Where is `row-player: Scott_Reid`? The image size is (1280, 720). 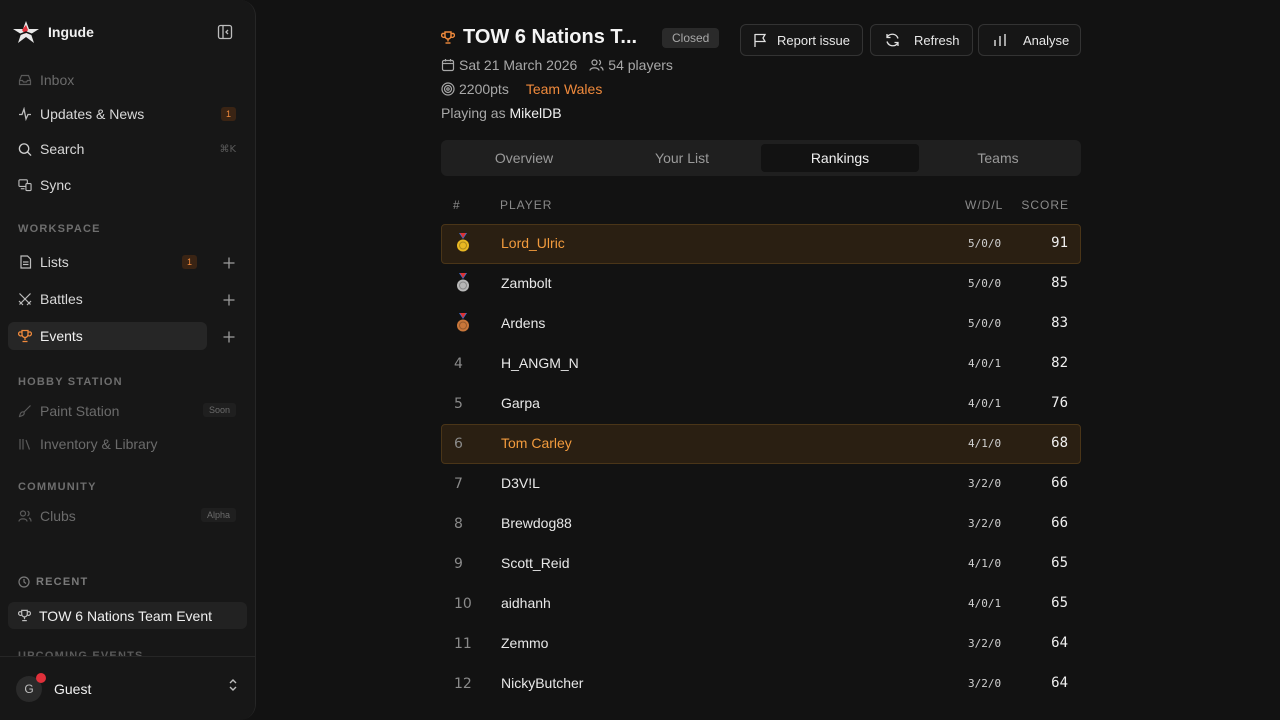
row-player: Scott_Reid is located at coordinates (535, 563).